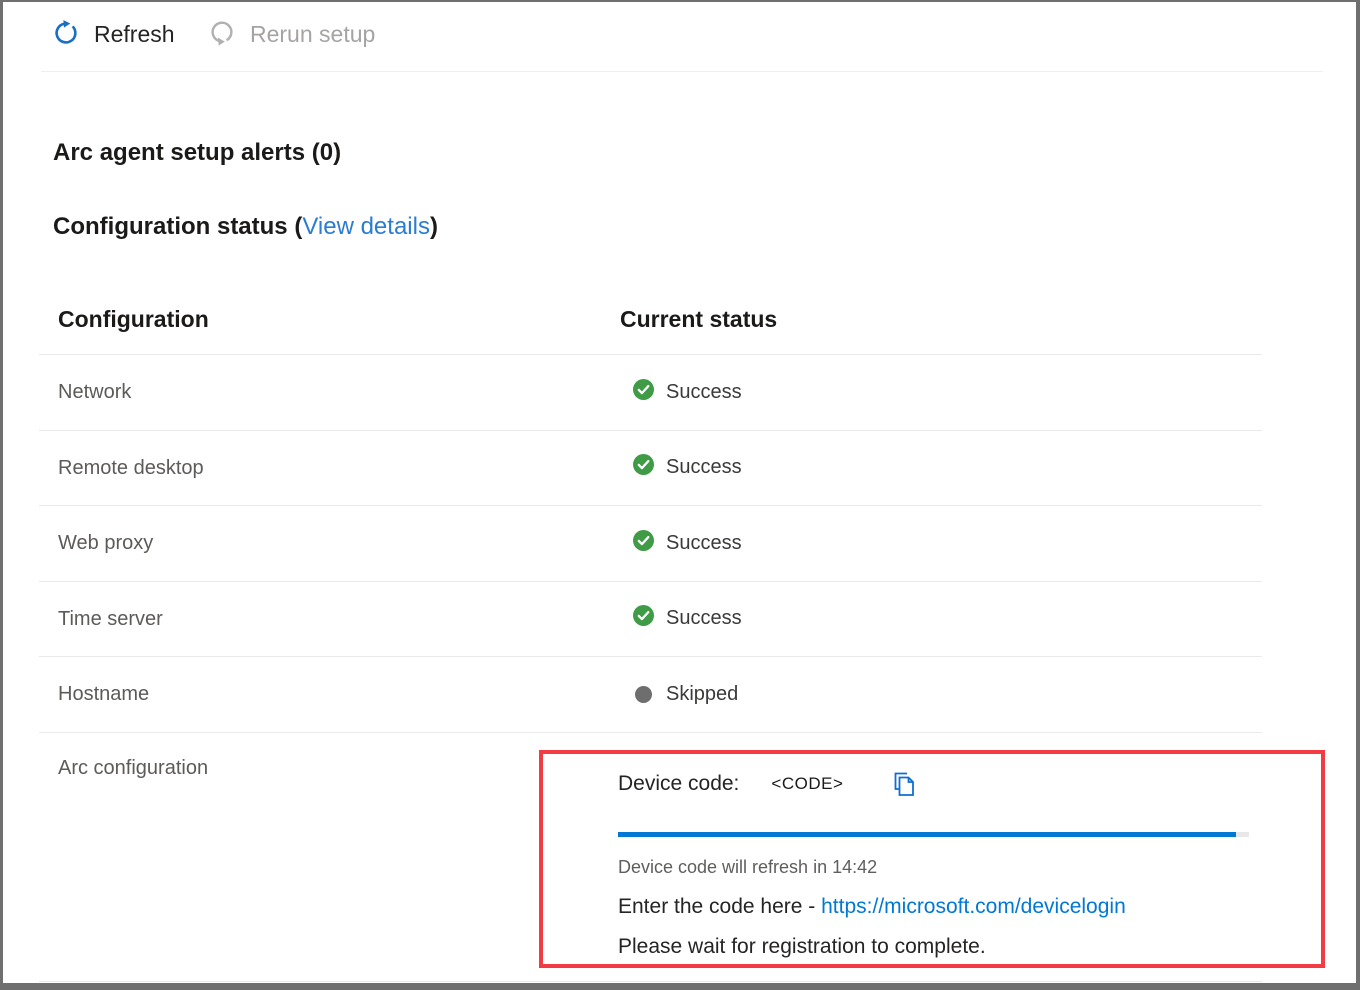 This screenshot has width=1360, height=990. Describe the element at coordinates (178, 226) in the screenshot. I see `config-status-heading-prefix: Configuration status (` at that location.